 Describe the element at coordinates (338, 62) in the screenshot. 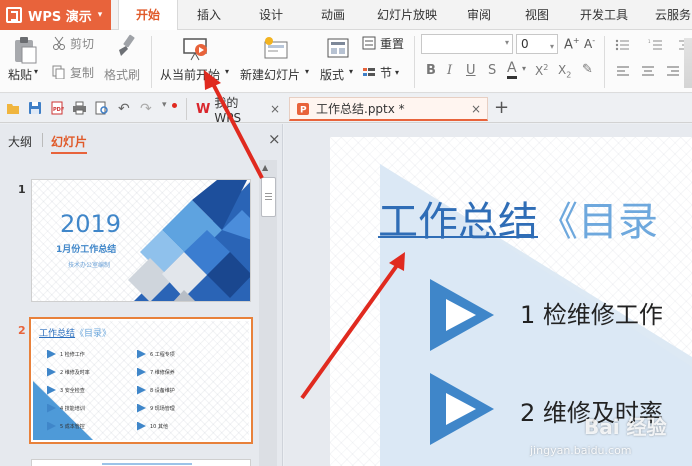

I see `layout-button: 版式 ▾` at that location.